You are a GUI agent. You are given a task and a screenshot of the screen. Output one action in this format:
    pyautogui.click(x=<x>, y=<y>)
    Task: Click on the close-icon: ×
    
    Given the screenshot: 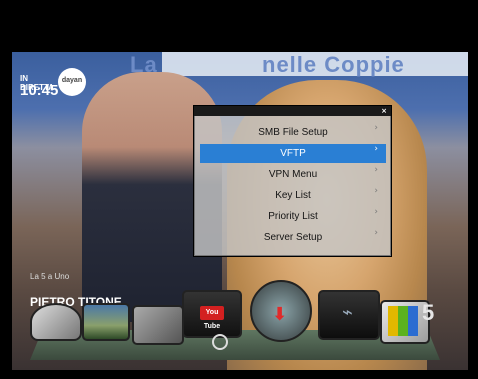 What is the action you would take?
    pyautogui.click(x=384, y=111)
    